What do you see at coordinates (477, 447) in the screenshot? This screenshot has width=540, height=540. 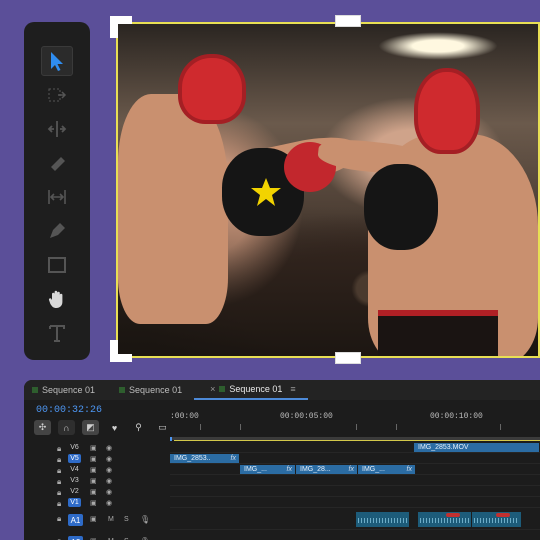 I see `clip: IMG_2853.MOV` at bounding box center [477, 447].